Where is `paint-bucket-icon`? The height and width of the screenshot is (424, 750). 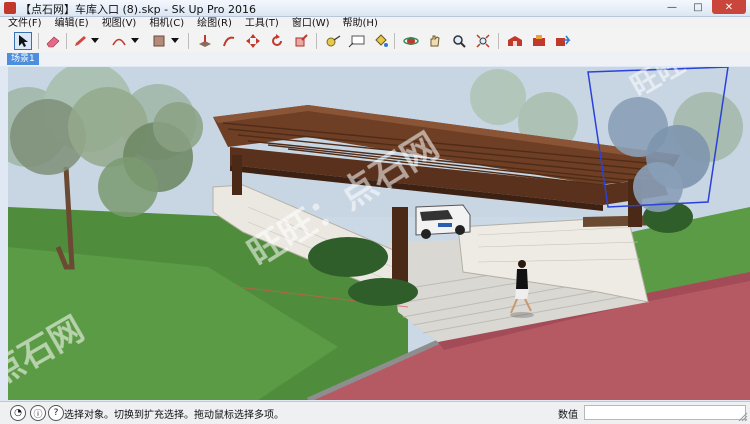 paint-bucket-icon is located at coordinates (381, 41).